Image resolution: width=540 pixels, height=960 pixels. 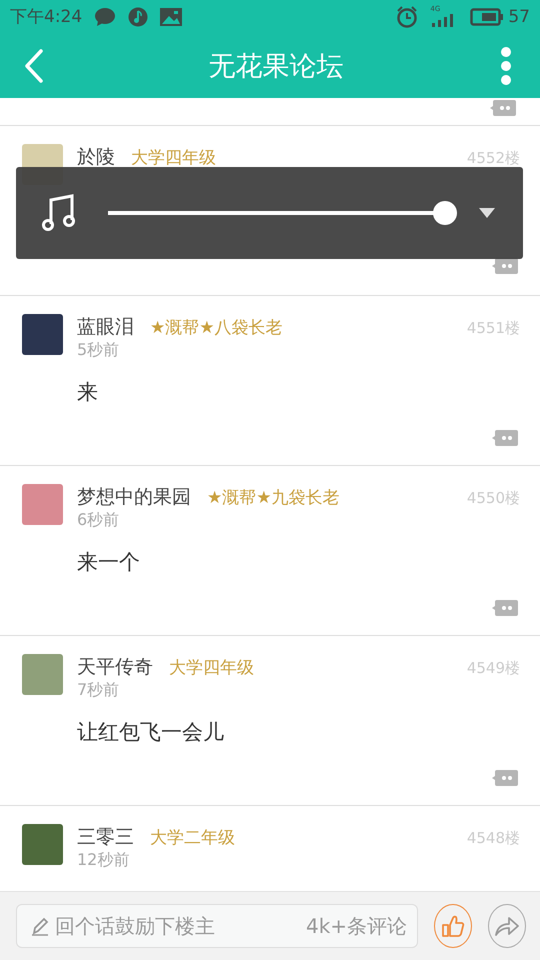 I want to click on alarm-icon, so click(x=407, y=17).